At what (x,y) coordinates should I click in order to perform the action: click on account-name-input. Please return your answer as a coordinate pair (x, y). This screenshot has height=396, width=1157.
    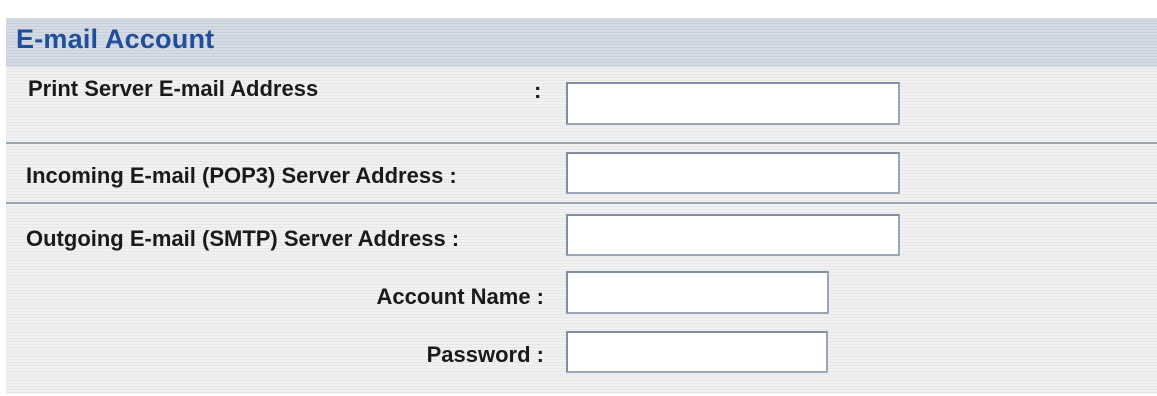
    Looking at the image, I should click on (697, 292).